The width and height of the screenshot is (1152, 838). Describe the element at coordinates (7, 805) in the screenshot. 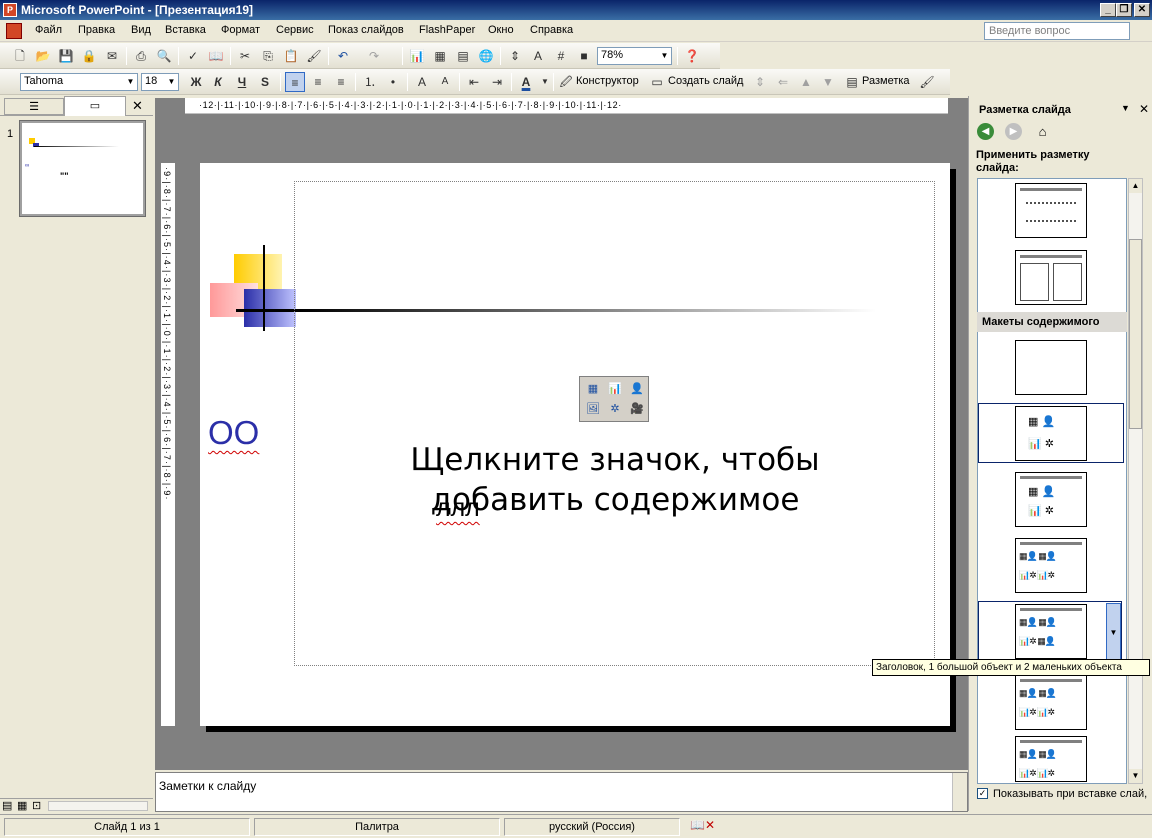

I see `normal-view-icon: ▤` at that location.